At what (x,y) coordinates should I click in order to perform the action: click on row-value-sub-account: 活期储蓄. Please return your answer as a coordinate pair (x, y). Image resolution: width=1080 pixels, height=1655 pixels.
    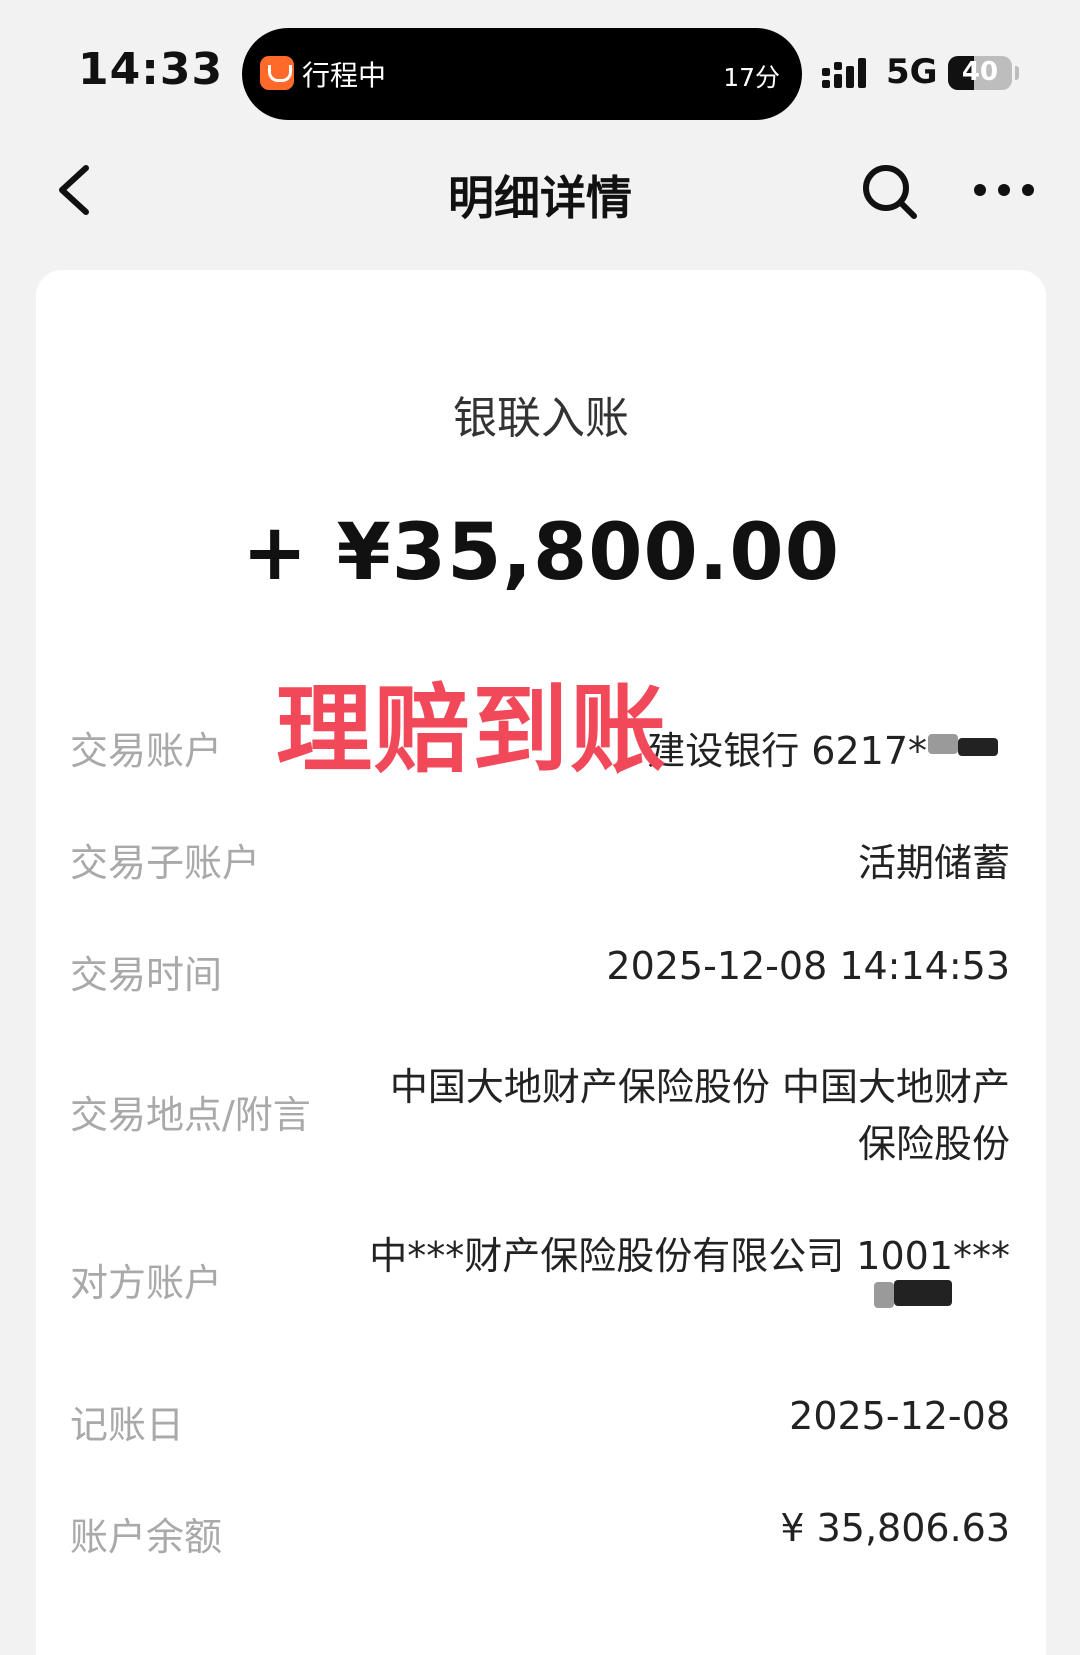
    Looking at the image, I should click on (933, 863).